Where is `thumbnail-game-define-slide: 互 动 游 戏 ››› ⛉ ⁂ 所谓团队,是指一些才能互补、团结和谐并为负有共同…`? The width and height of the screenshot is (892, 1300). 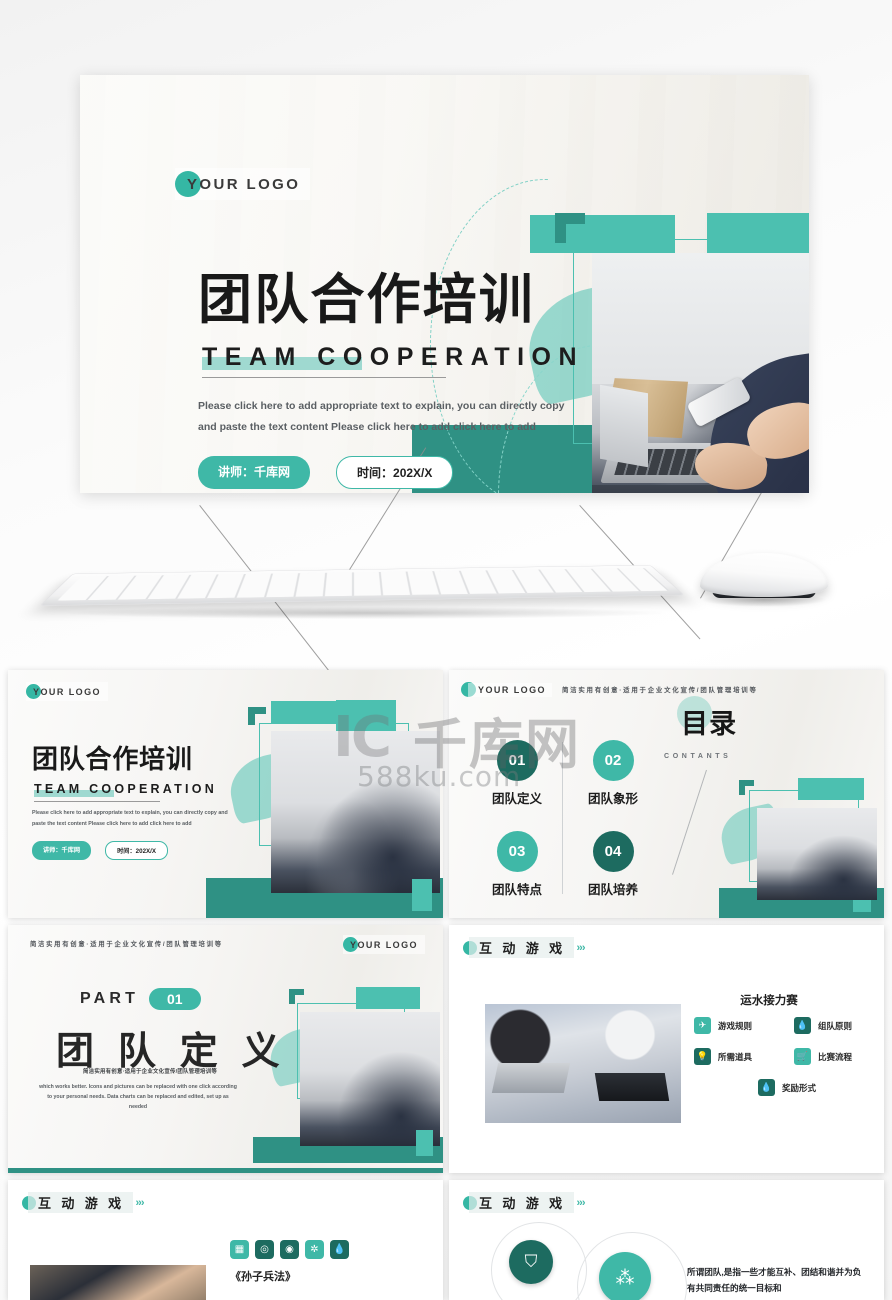 thumbnail-game-define-slide: 互 动 游 戏 ››› ⛉ ⁂ 所谓团队,是指一些才能互补、团结和谐并为负有共同… is located at coordinates (666, 1240).